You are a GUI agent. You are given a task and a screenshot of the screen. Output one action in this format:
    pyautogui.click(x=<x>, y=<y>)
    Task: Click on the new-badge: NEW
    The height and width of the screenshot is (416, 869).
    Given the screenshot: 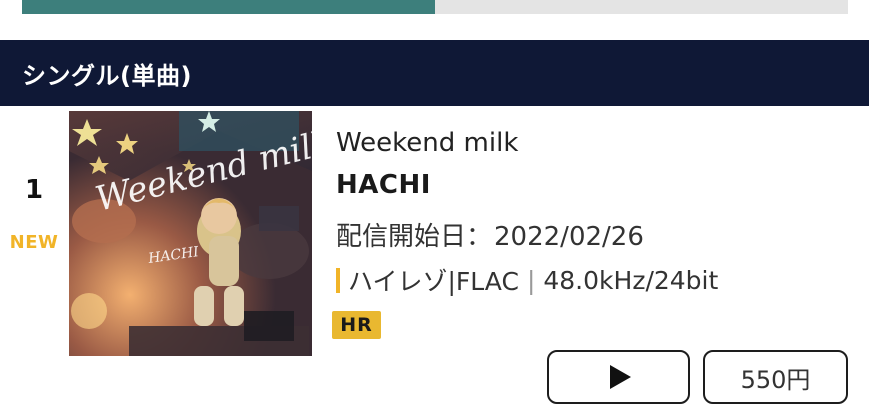 What is the action you would take?
    pyautogui.click(x=34, y=242)
    